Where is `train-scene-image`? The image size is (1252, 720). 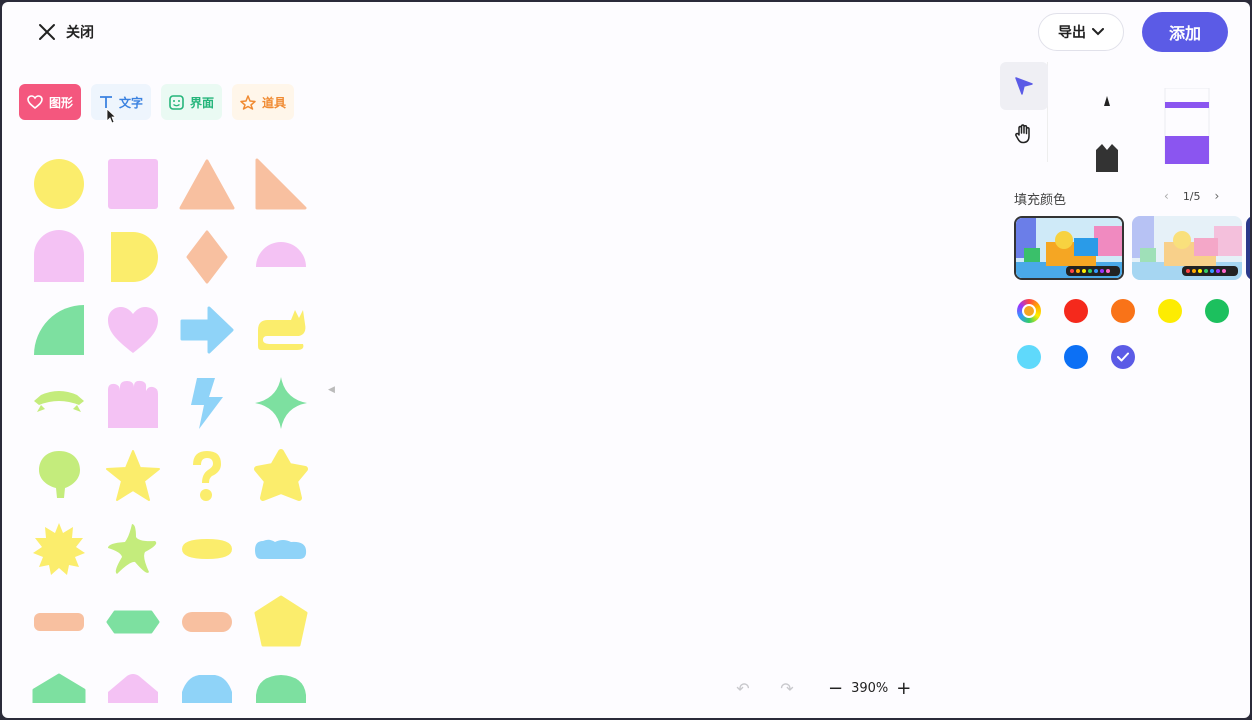 train-scene-image is located at coordinates (1069, 248).